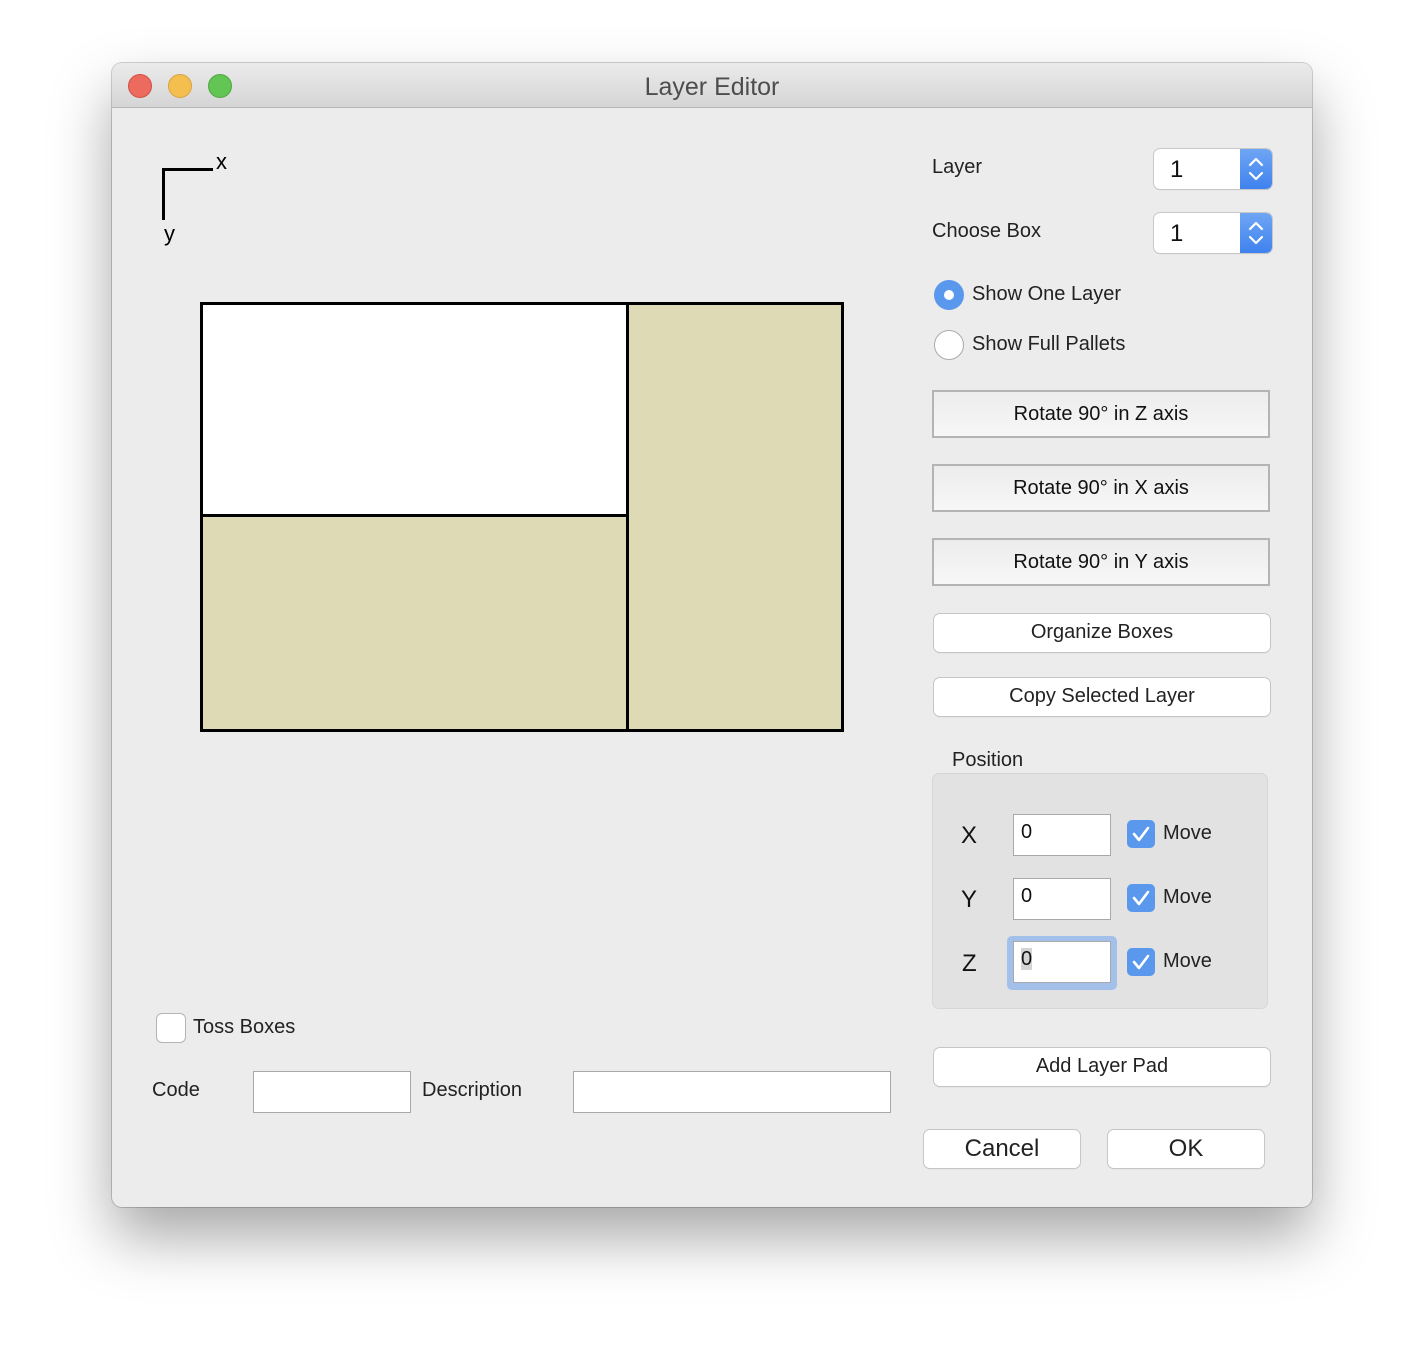  What do you see at coordinates (1027, 959) in the screenshot?
I see `z-position-value: 0` at bounding box center [1027, 959].